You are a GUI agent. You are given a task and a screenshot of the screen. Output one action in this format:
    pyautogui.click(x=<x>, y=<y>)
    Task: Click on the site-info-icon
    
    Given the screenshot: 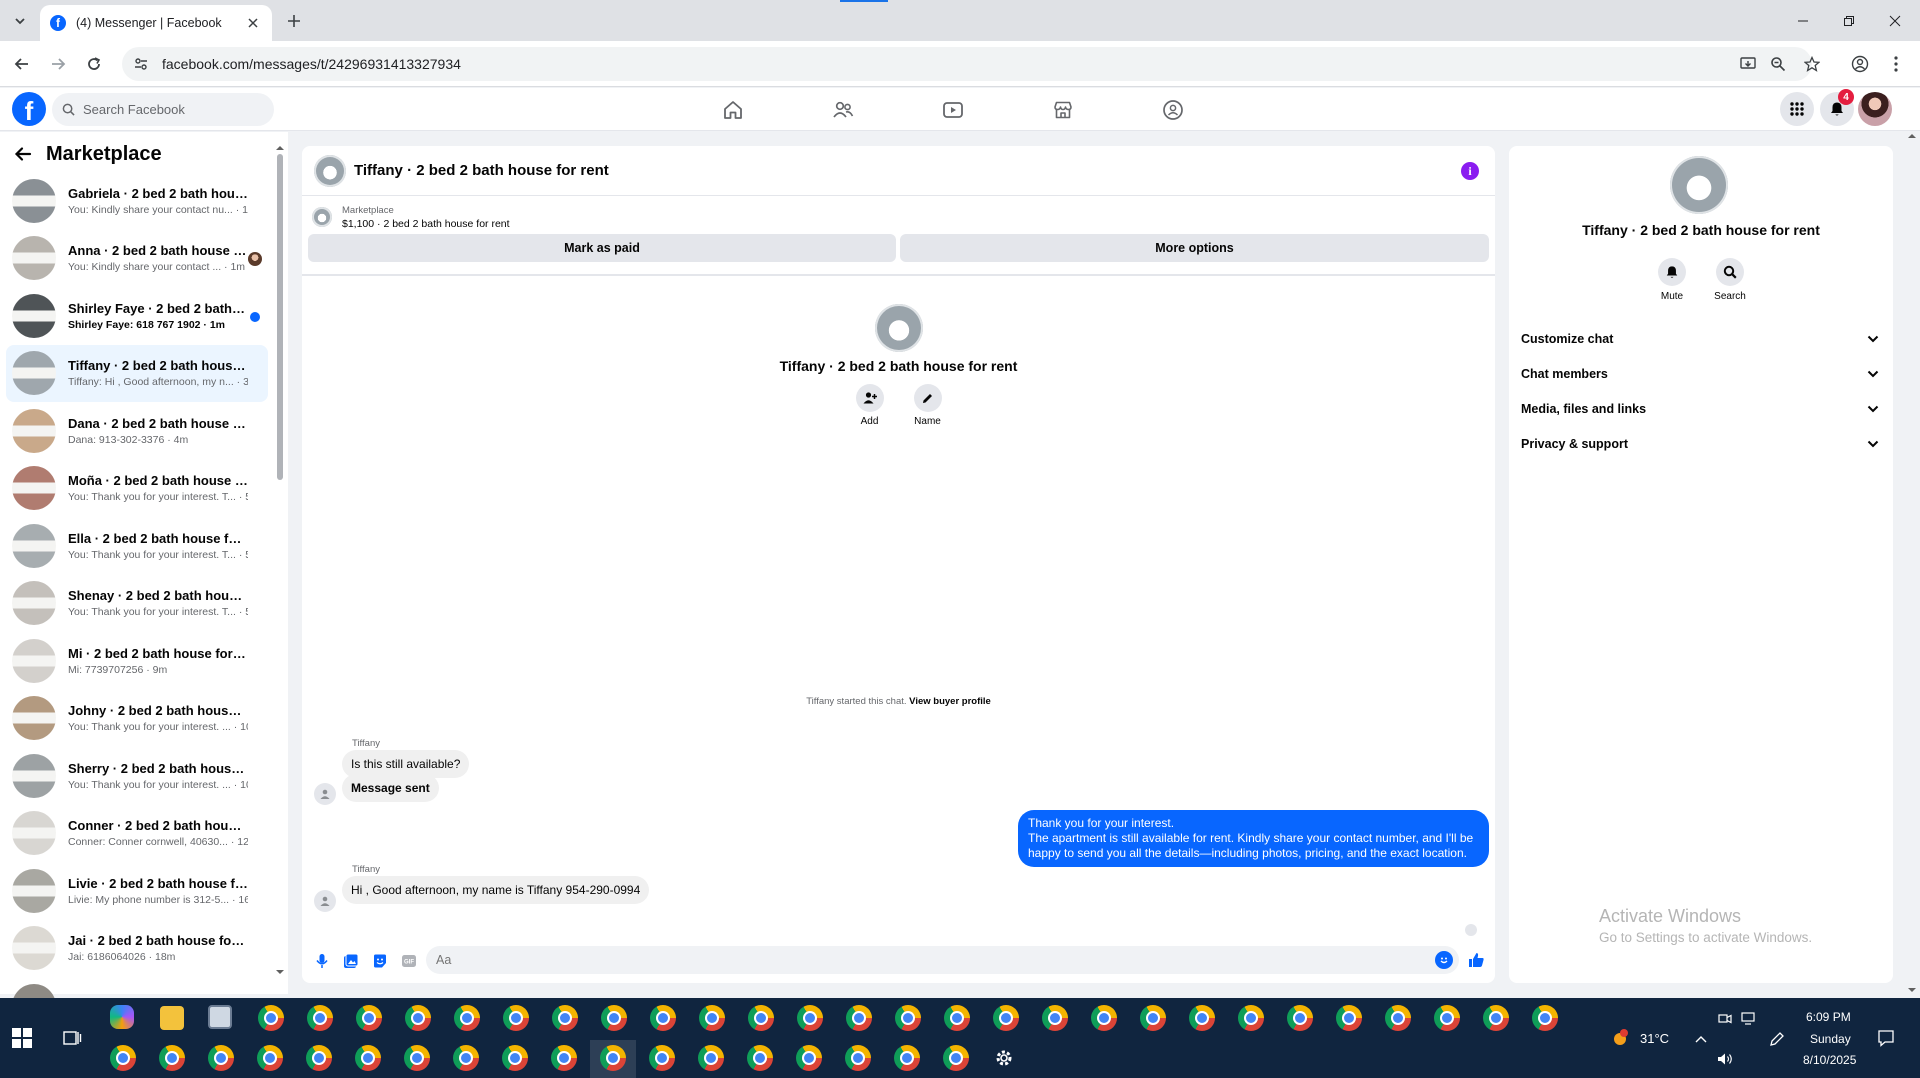 What is the action you would take?
    pyautogui.click(x=141, y=64)
    